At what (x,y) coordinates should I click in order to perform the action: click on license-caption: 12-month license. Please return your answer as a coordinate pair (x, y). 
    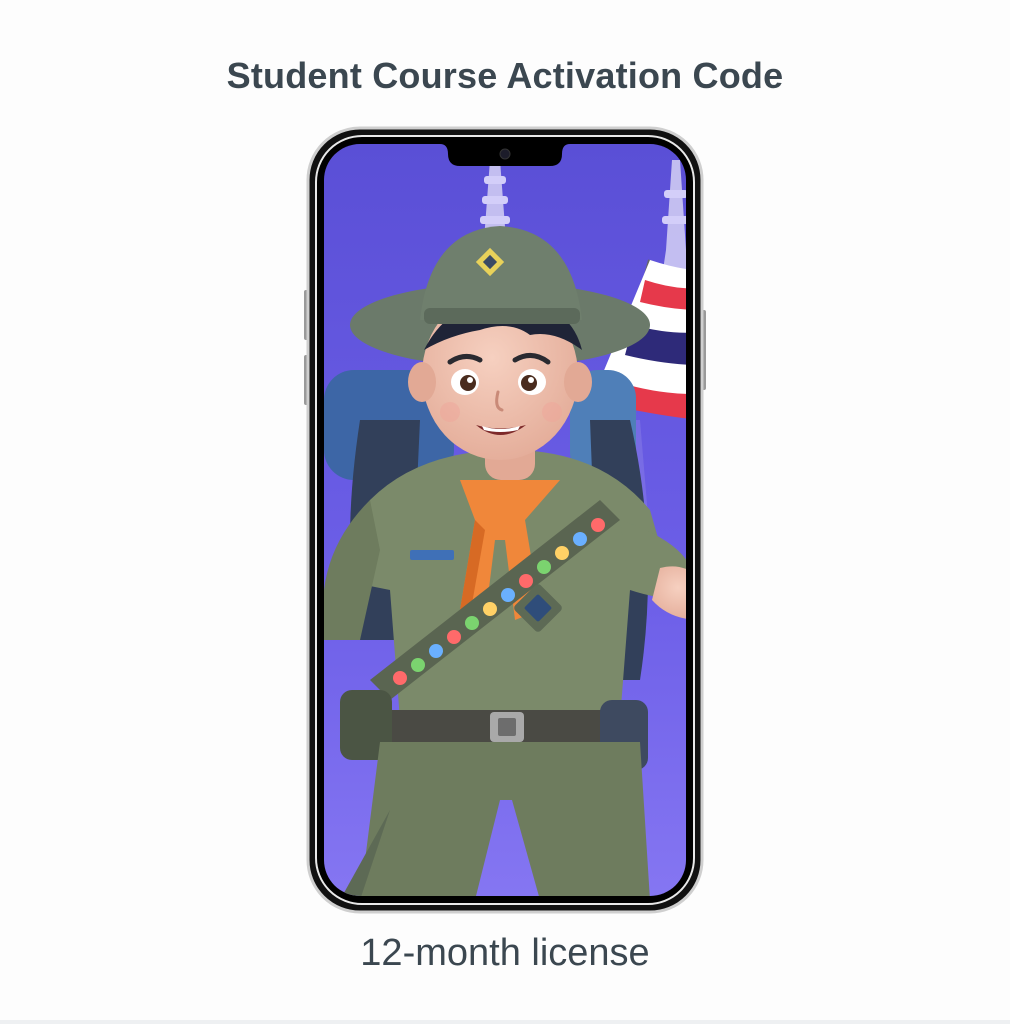
    Looking at the image, I should click on (505, 953).